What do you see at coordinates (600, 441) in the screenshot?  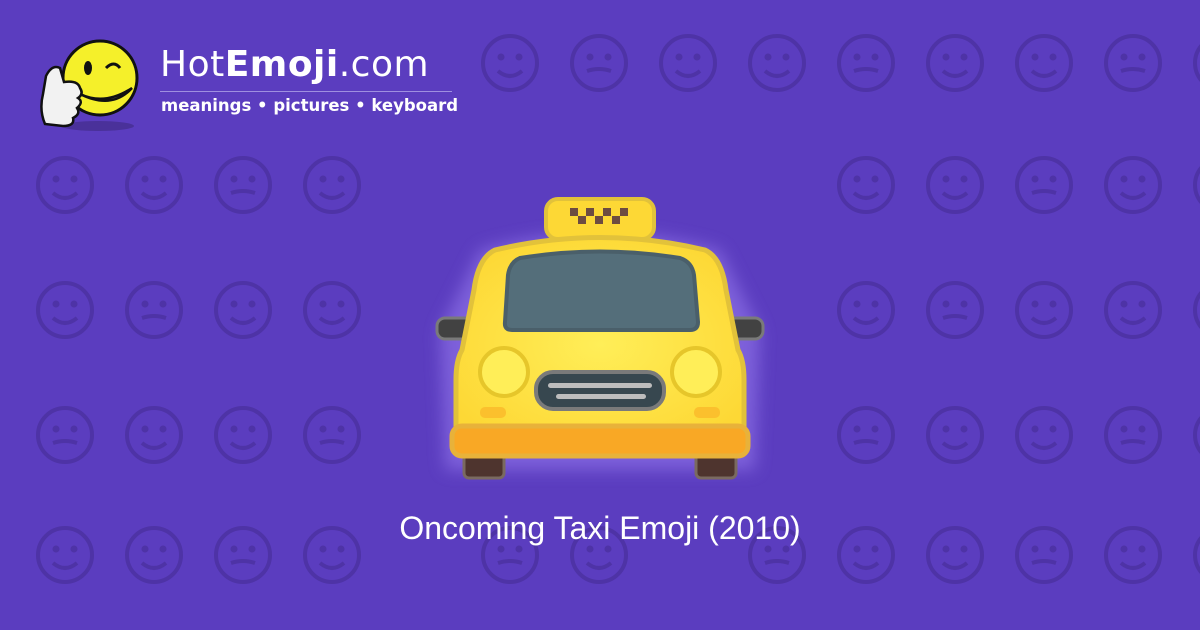 I see `taxi-bumper` at bounding box center [600, 441].